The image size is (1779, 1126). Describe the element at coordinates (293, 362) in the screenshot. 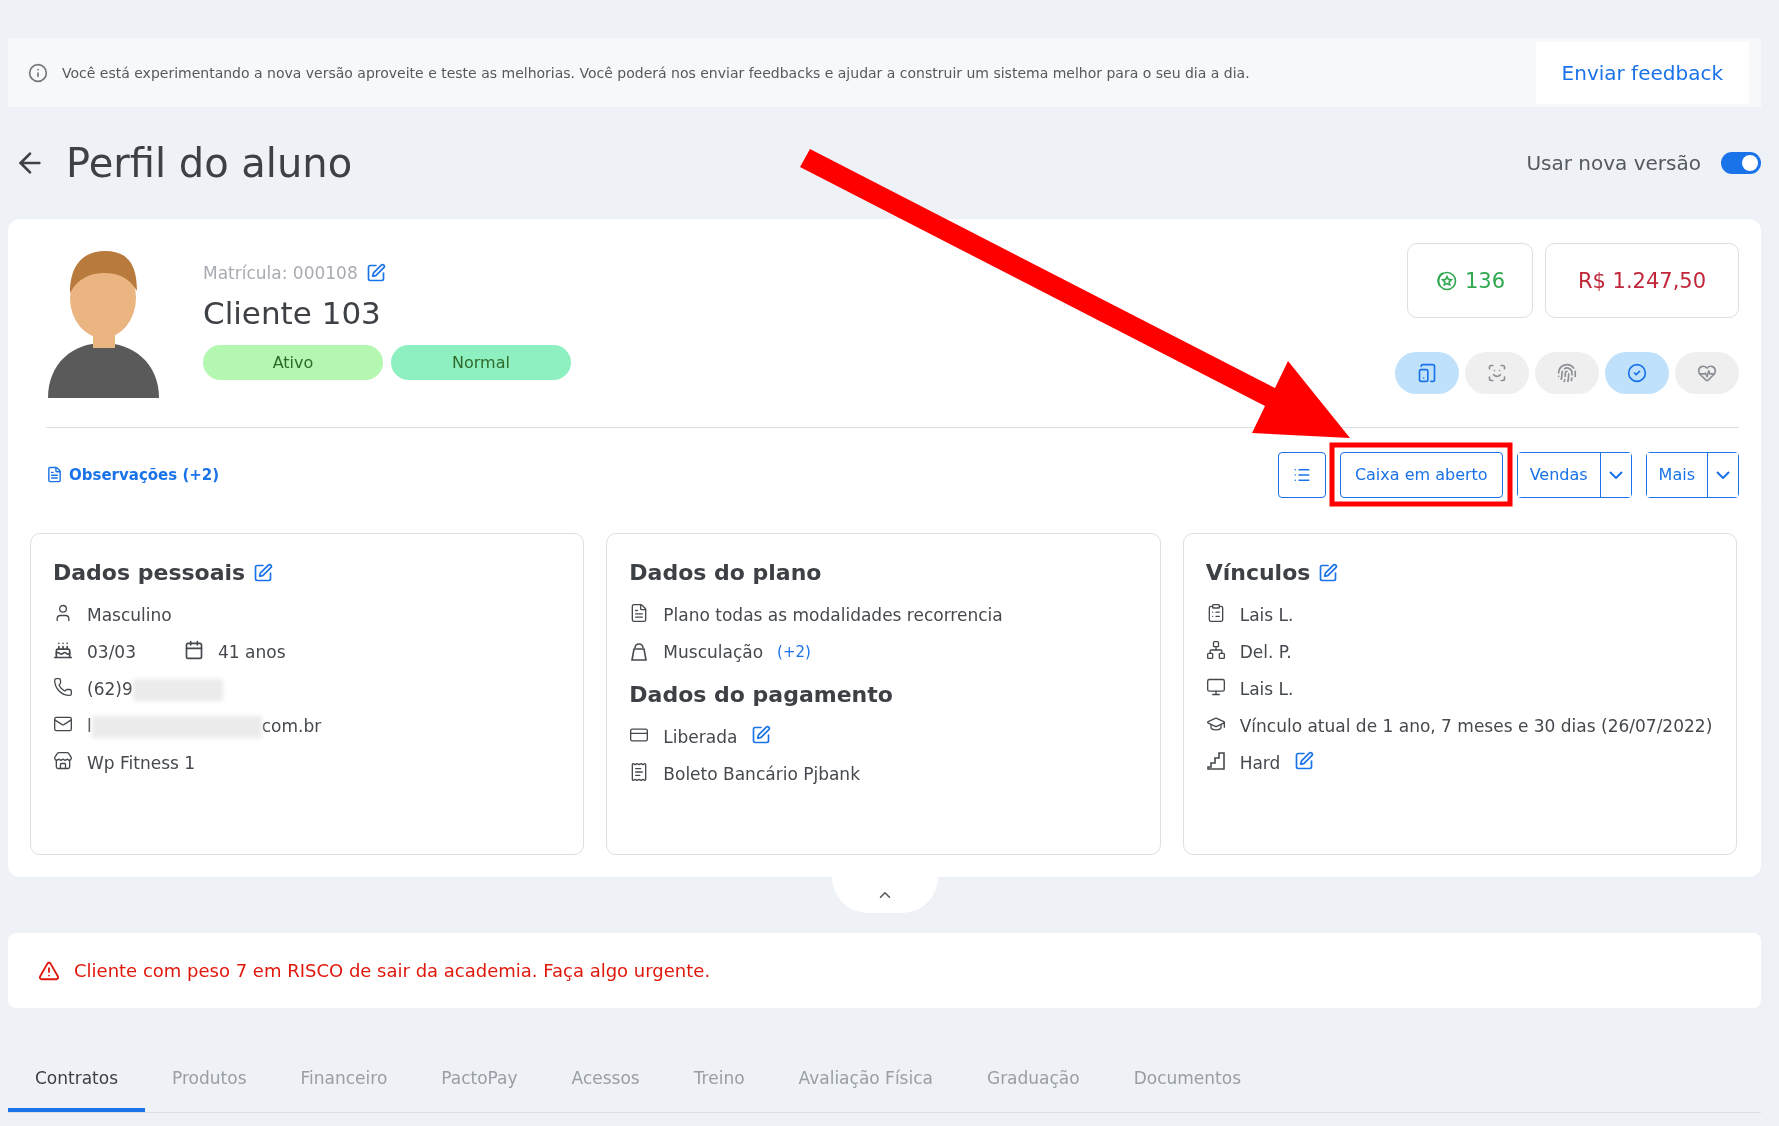

I see `status-badge: Ativo` at that location.